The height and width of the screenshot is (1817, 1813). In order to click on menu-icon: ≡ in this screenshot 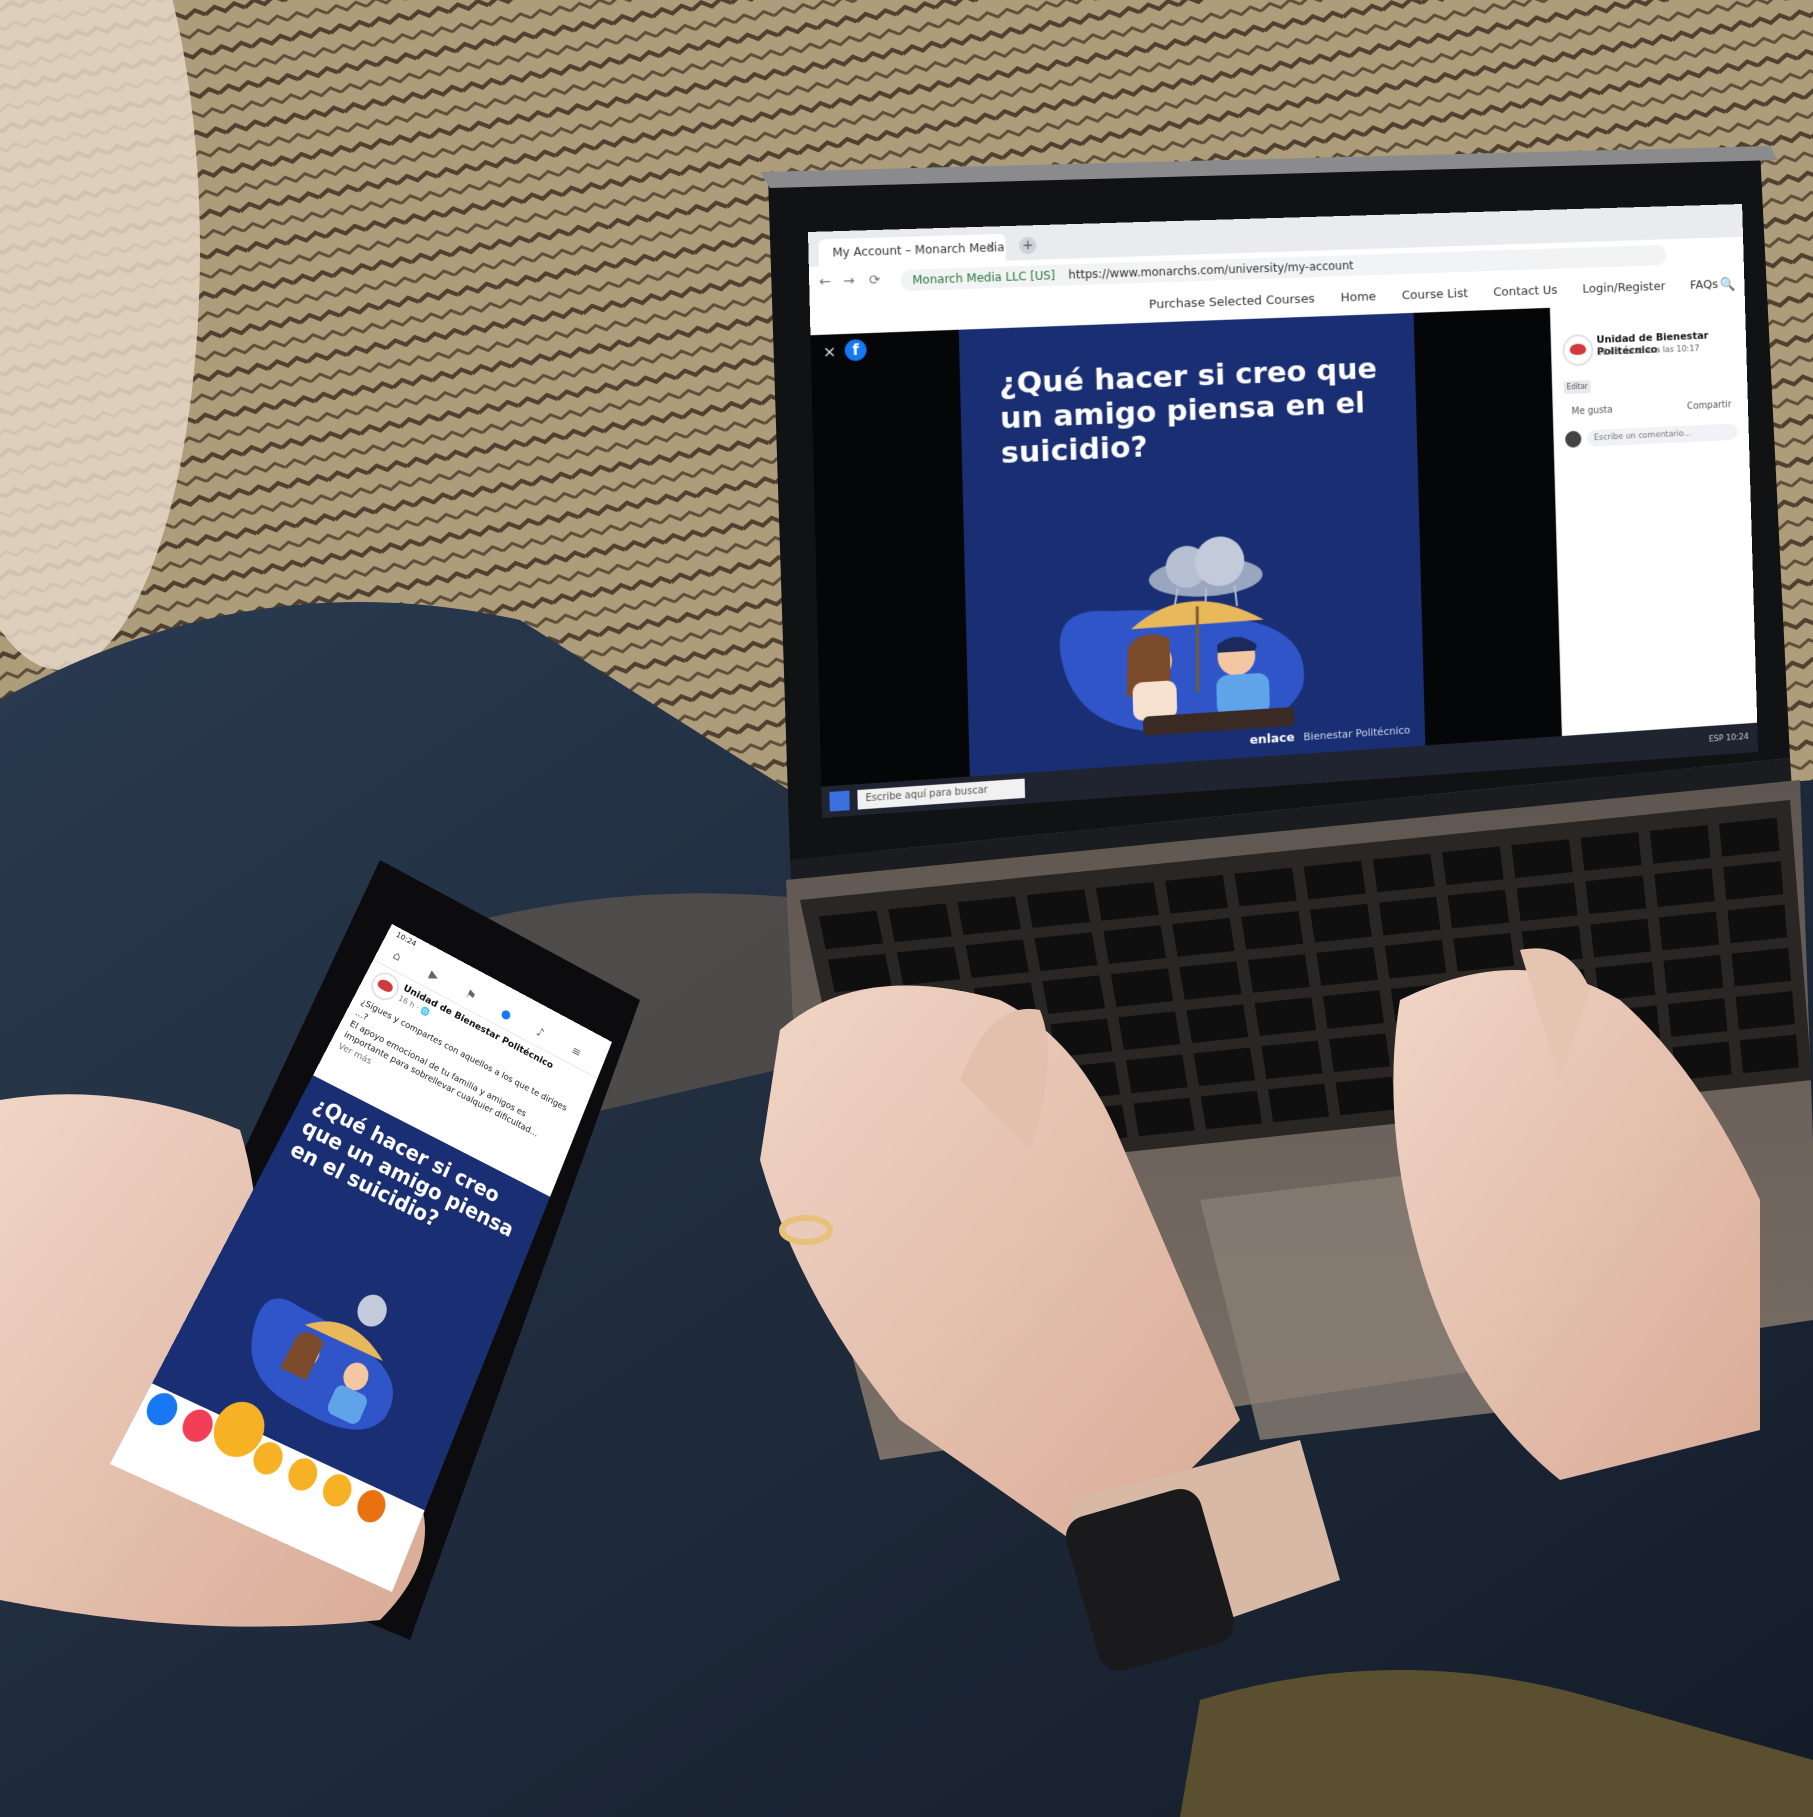, I will do `click(576, 1052)`.